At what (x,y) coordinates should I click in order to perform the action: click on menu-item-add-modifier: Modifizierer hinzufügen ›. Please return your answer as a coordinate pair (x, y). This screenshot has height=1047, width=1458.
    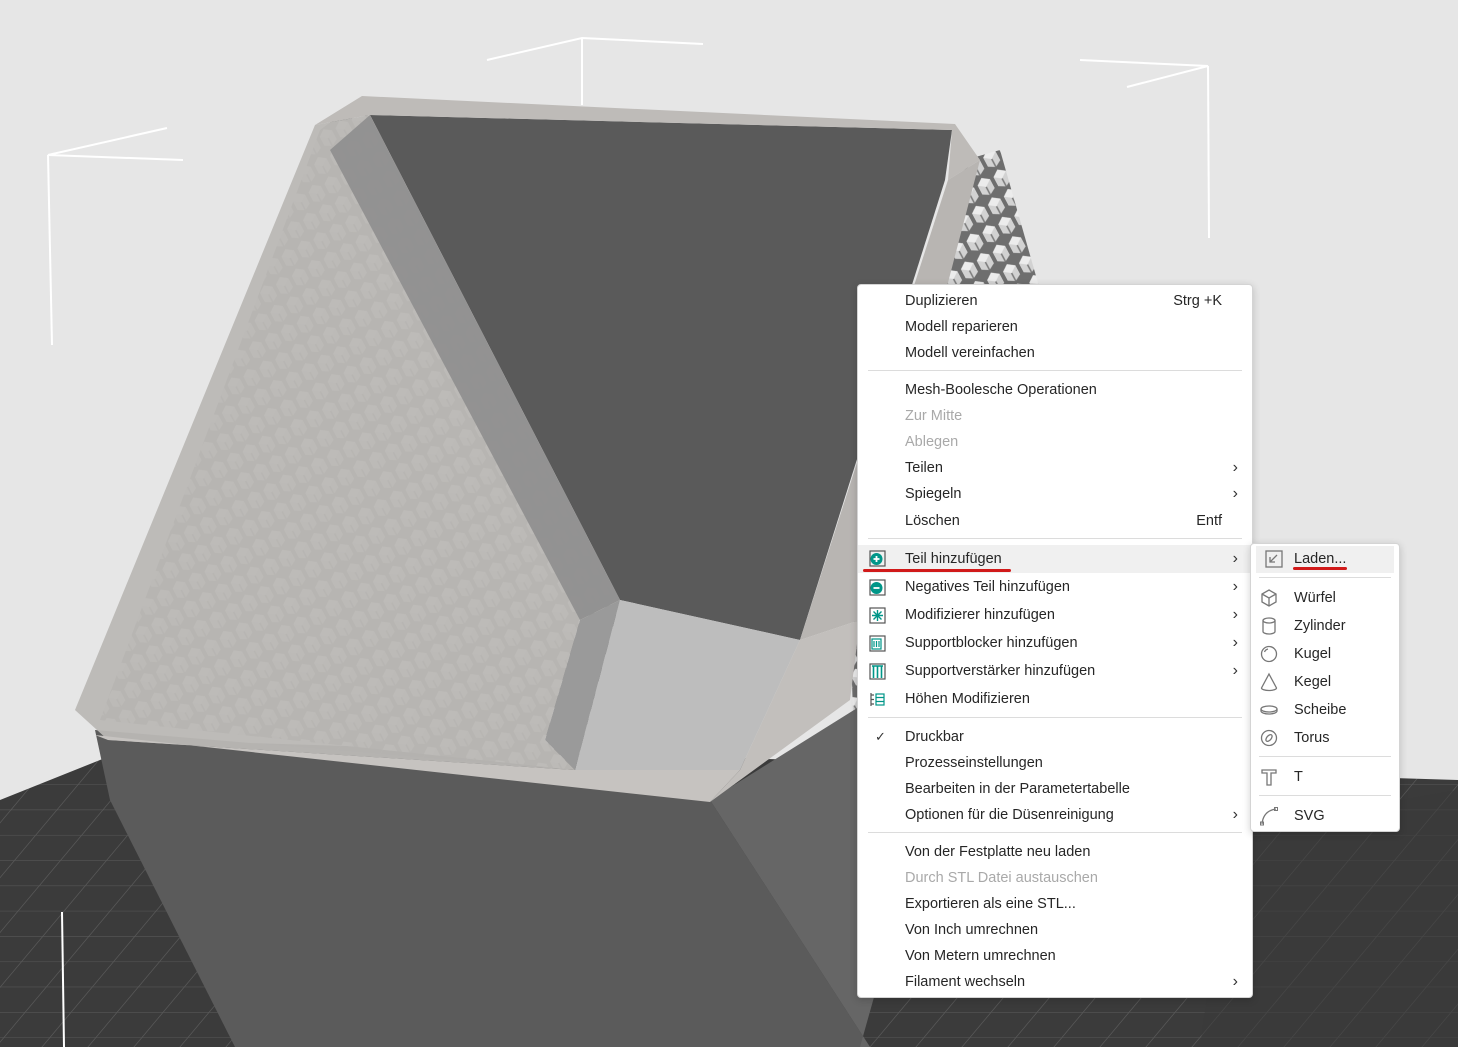
    Looking at the image, I should click on (1055, 615).